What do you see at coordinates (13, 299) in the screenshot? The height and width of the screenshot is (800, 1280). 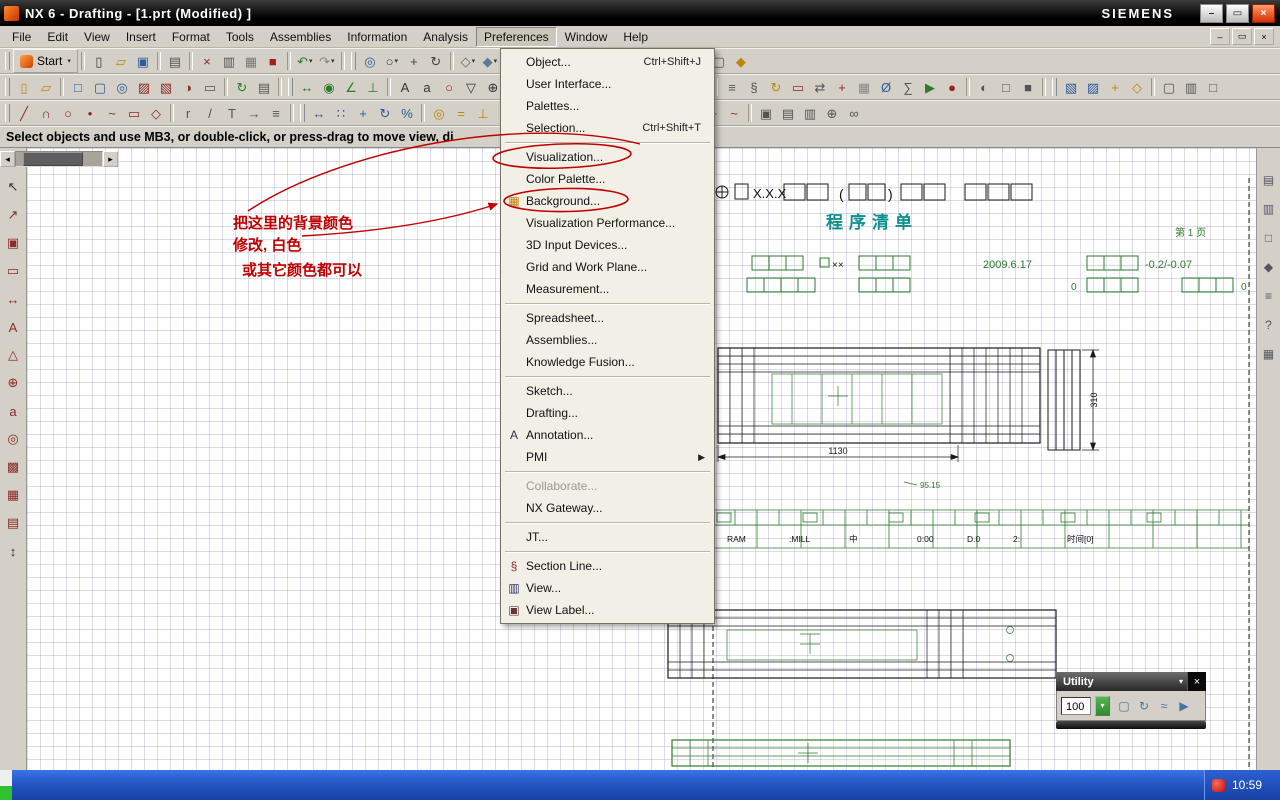 I see `dimension-tool-icon: ↔` at bounding box center [13, 299].